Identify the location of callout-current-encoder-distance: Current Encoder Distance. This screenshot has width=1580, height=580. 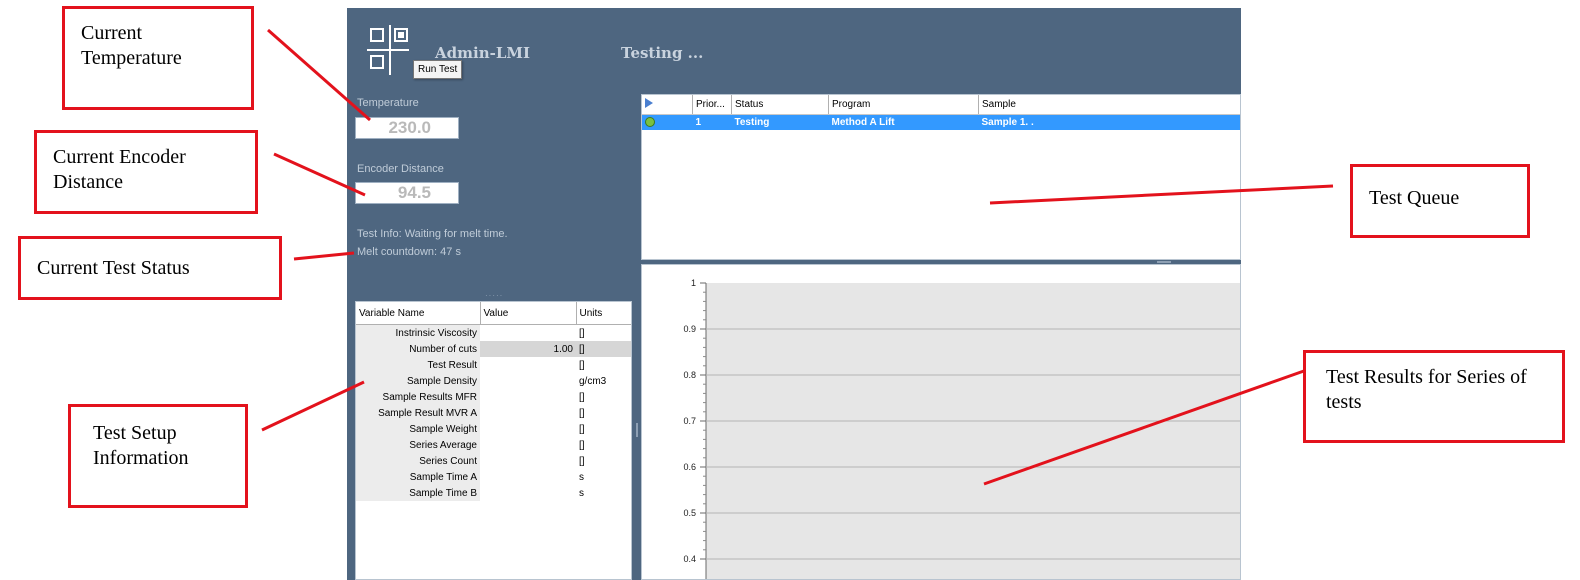
(146, 172).